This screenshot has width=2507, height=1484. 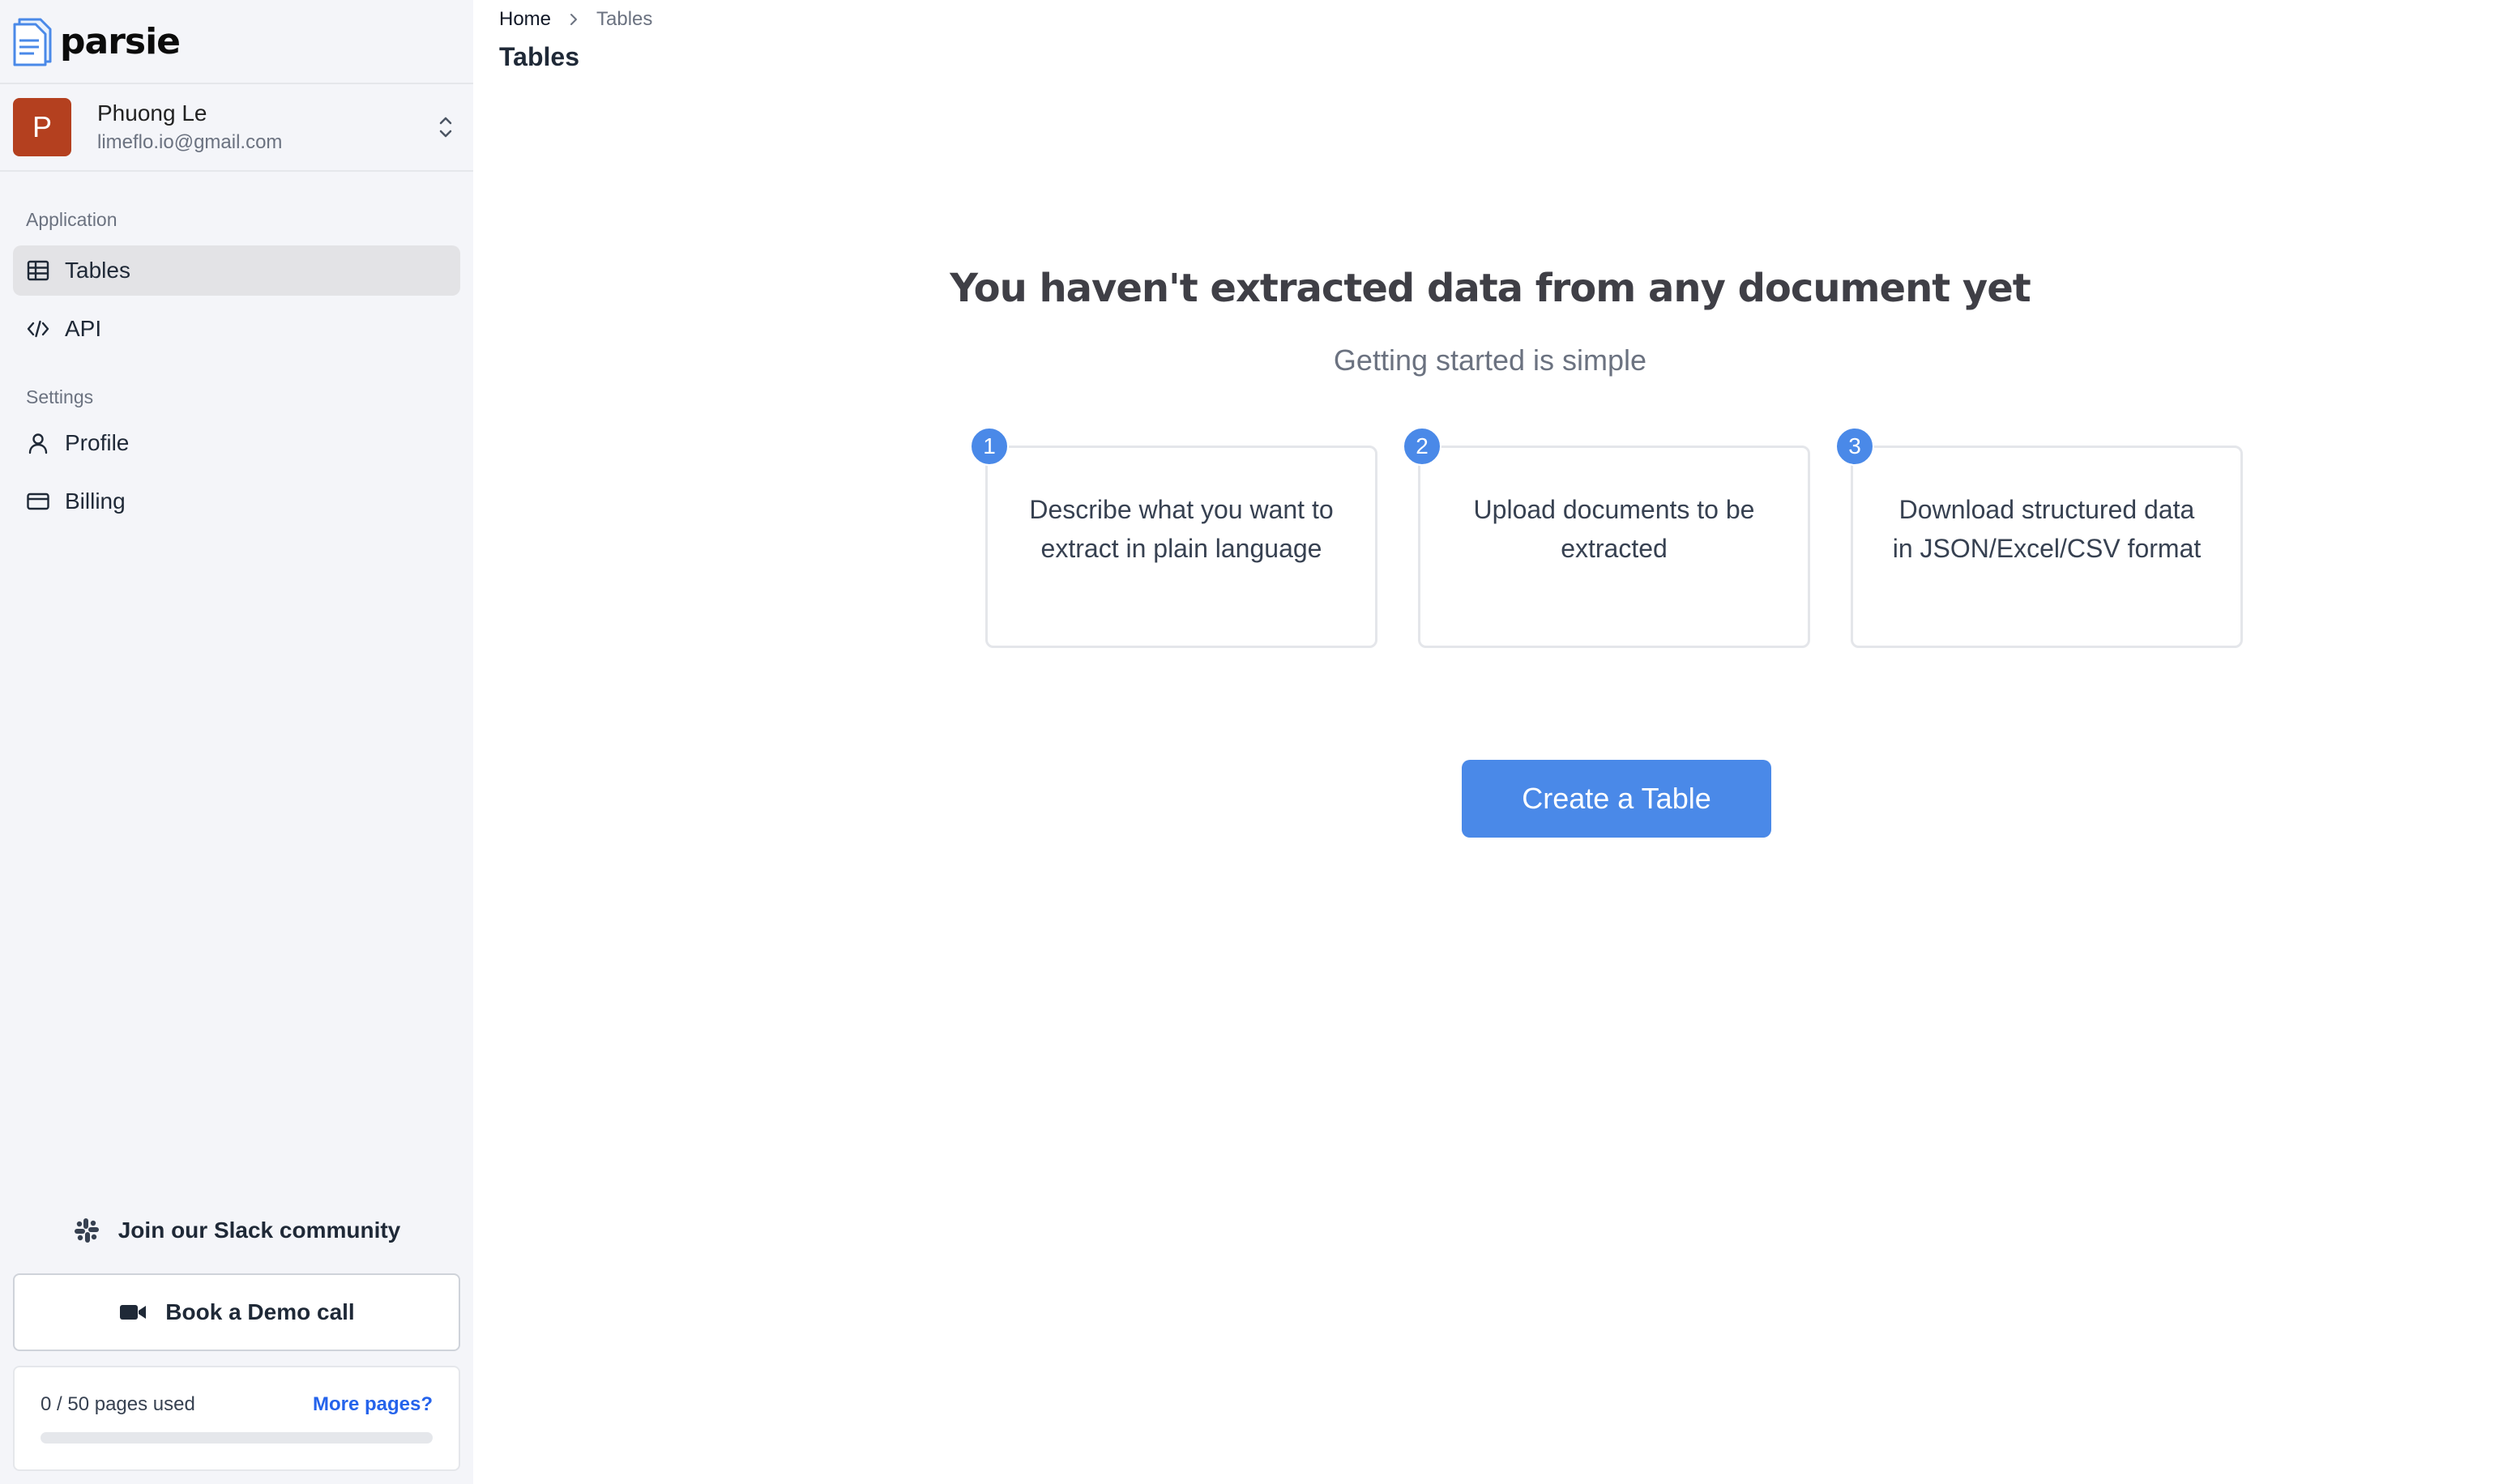 What do you see at coordinates (71, 219) in the screenshot?
I see `section-label-application: Application` at bounding box center [71, 219].